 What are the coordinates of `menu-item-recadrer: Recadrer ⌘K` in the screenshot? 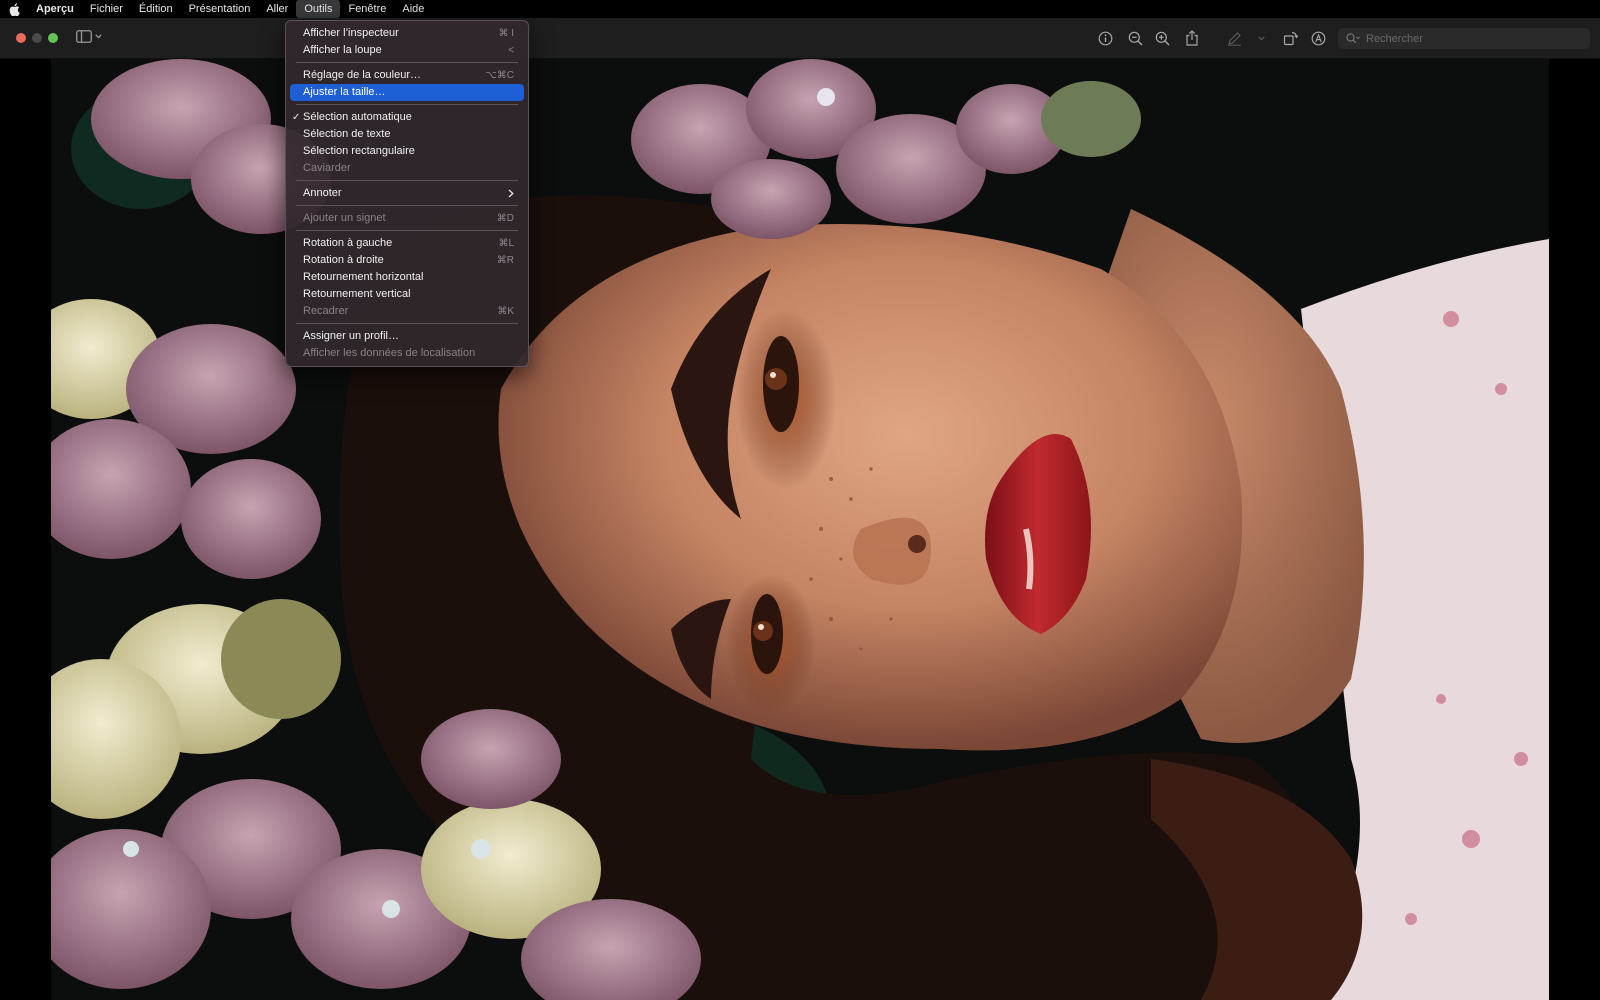 It's located at (407, 311).